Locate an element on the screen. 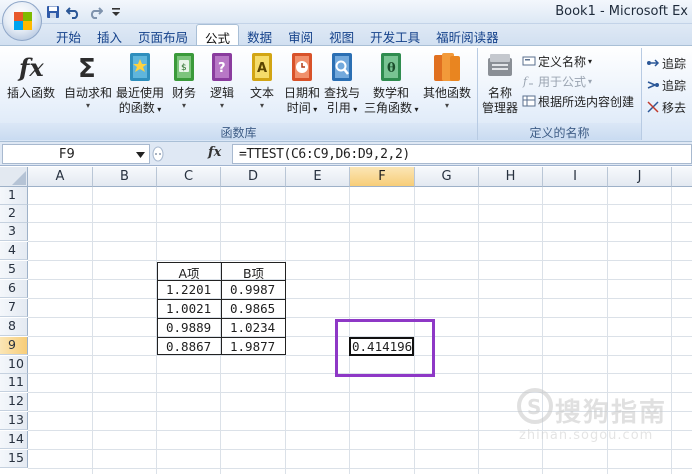  more-functions-button: 其他函数 ▾ is located at coordinates (447, 80).